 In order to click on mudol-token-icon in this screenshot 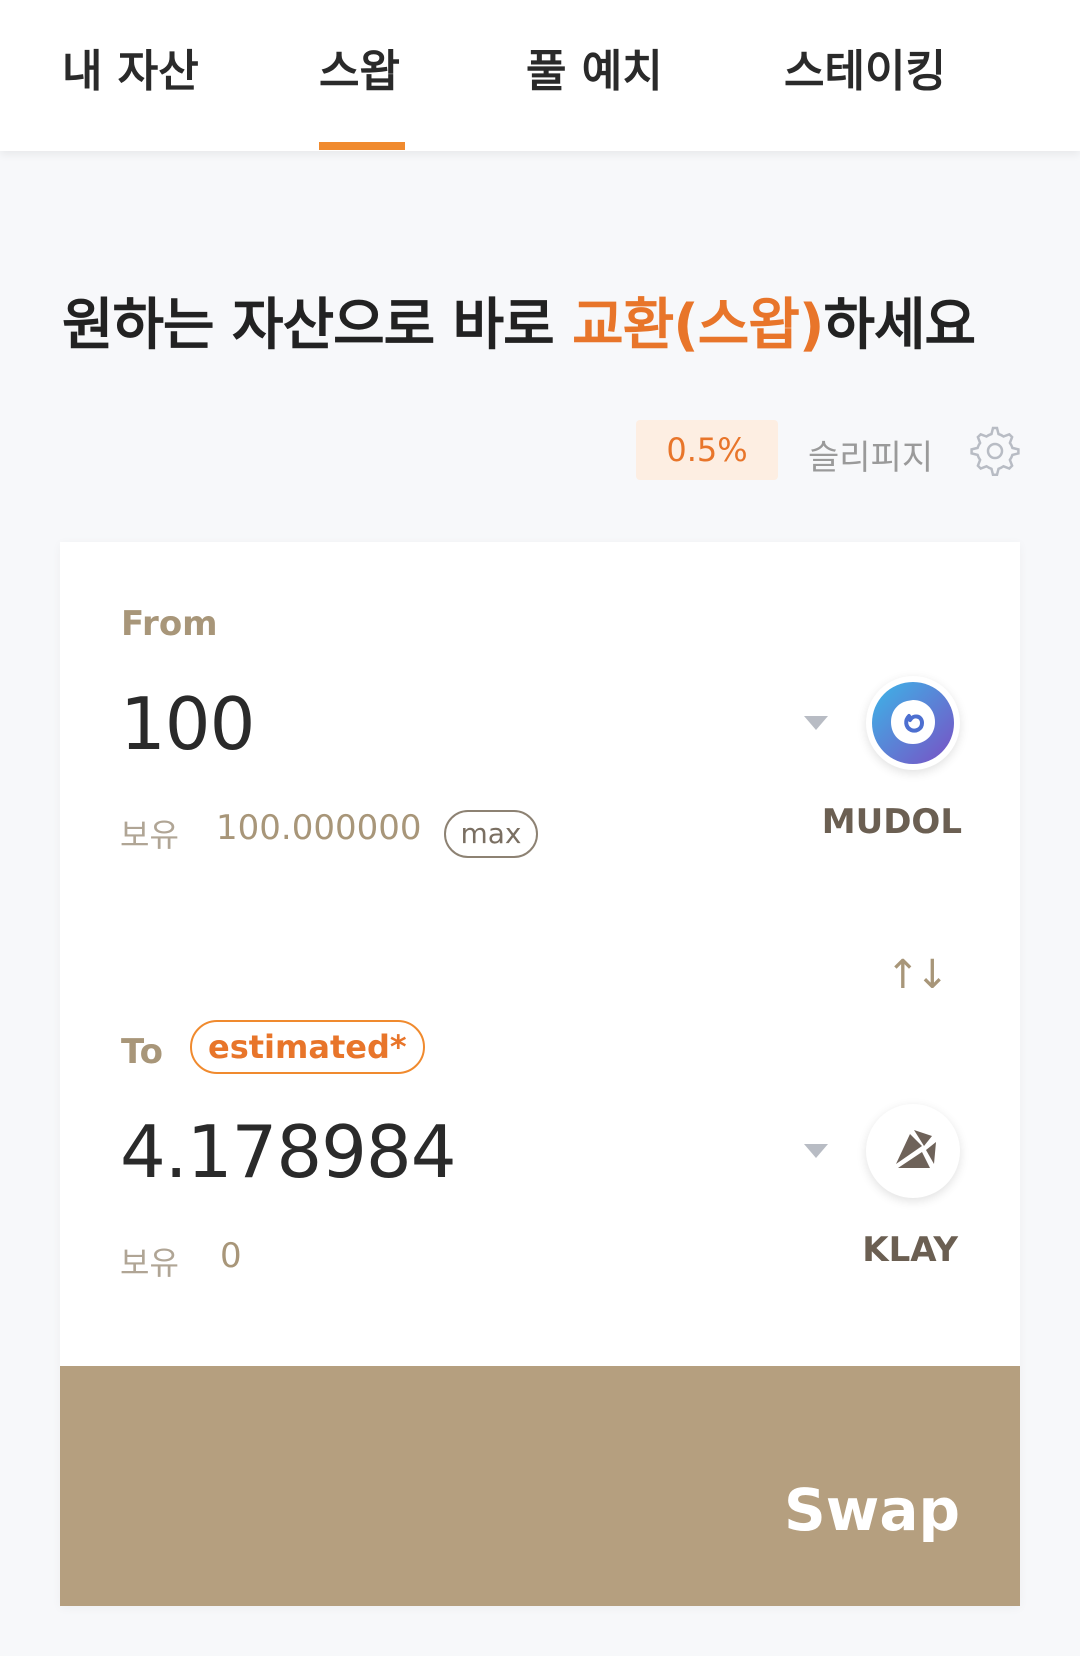, I will do `click(913, 723)`.